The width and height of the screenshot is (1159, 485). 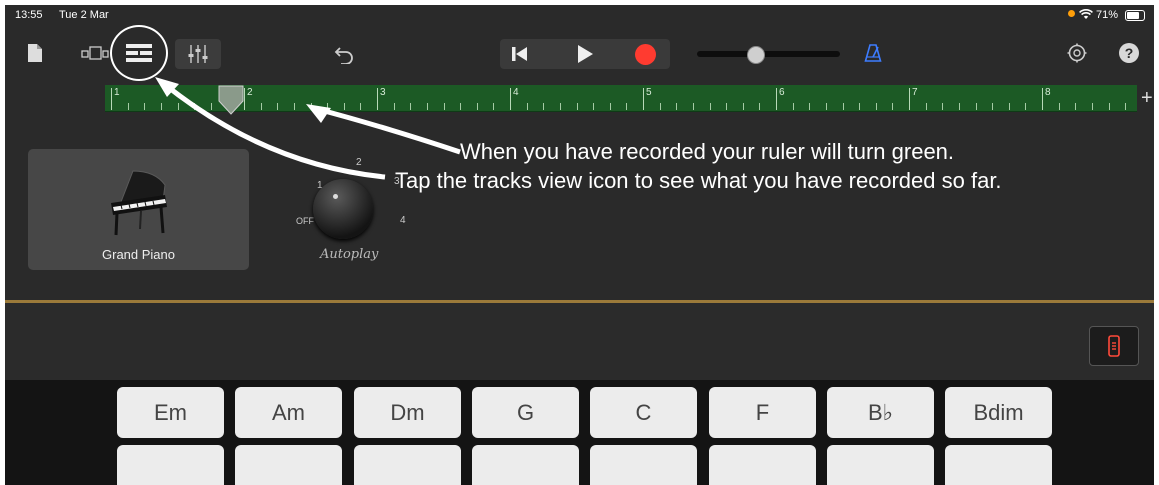 What do you see at coordinates (1114, 346) in the screenshot?
I see `controller-icon` at bounding box center [1114, 346].